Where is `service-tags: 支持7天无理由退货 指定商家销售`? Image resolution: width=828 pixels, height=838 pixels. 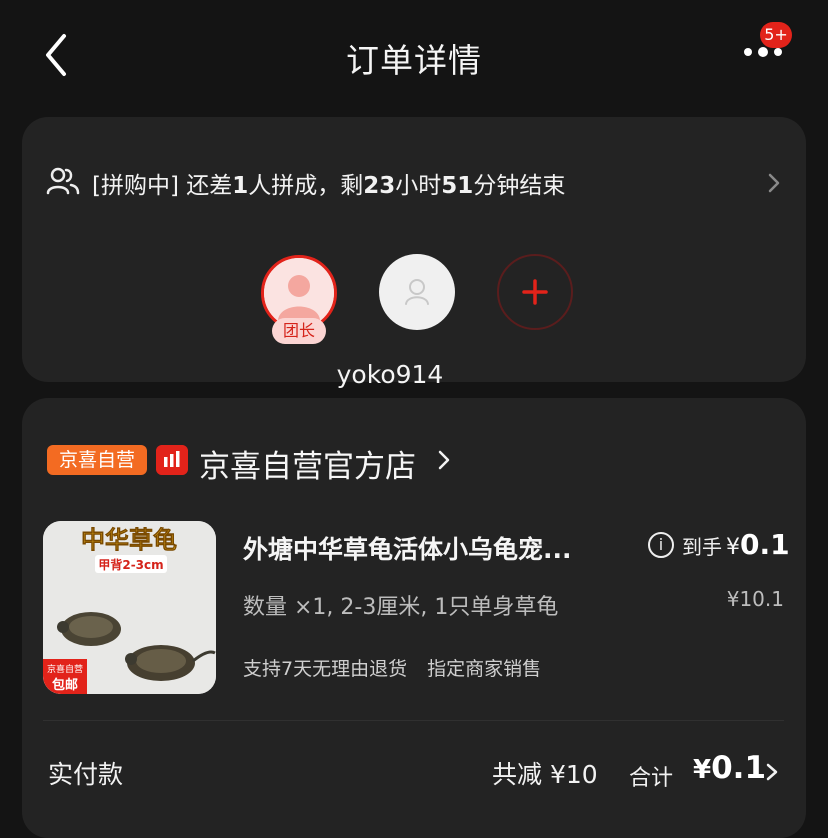 service-tags: 支持7天无理由退货 指定商家销售 is located at coordinates (402, 667).